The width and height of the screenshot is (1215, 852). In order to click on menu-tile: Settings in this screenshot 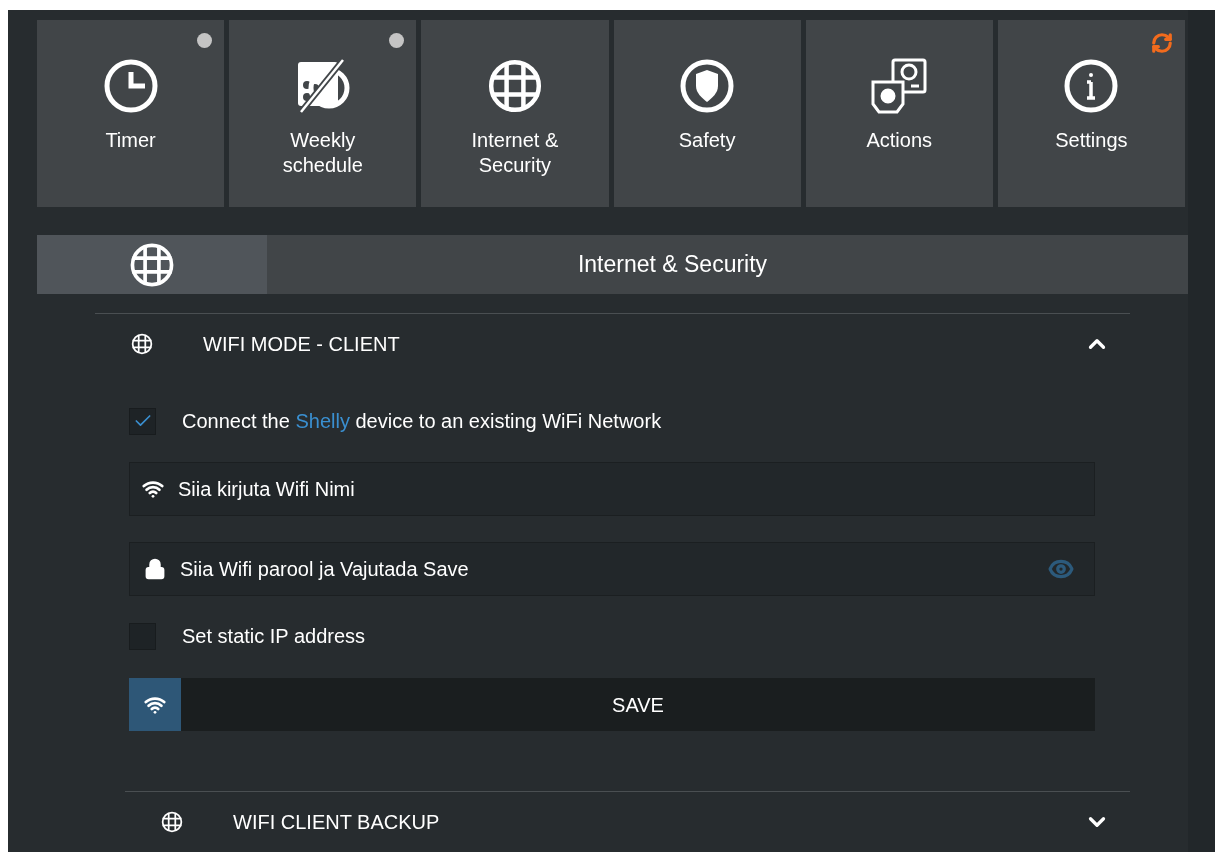, I will do `click(1091, 113)`.